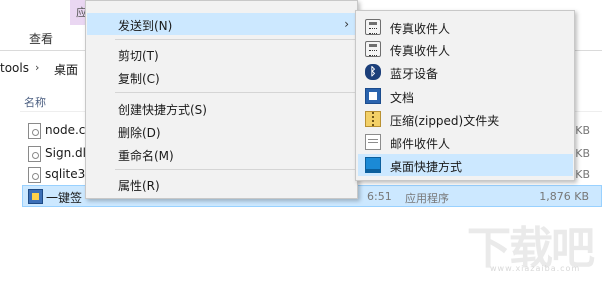 This screenshot has width=602, height=283. What do you see at coordinates (532, 244) in the screenshot?
I see `watermark-logo: 下 载 吧 www.xiazaiba.com` at bounding box center [532, 244].